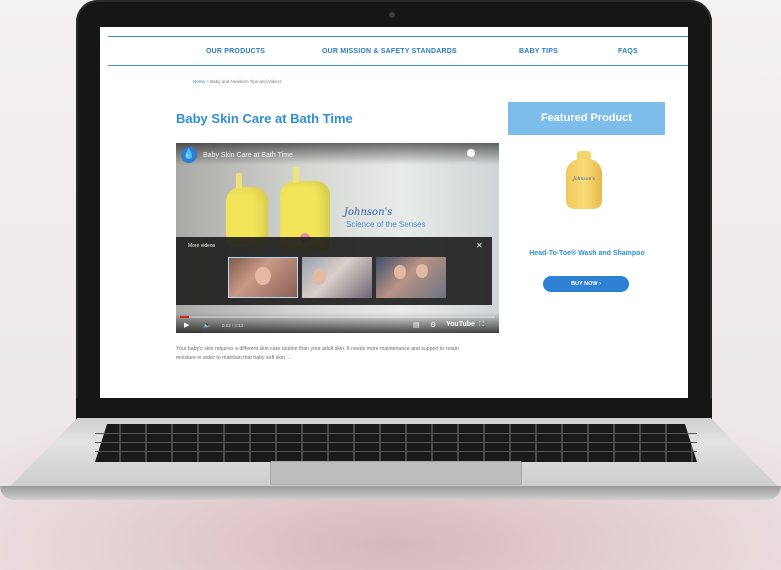  I want to click on product-name-link: Head-To-Toe® Wash and Shampoo, so click(587, 253).